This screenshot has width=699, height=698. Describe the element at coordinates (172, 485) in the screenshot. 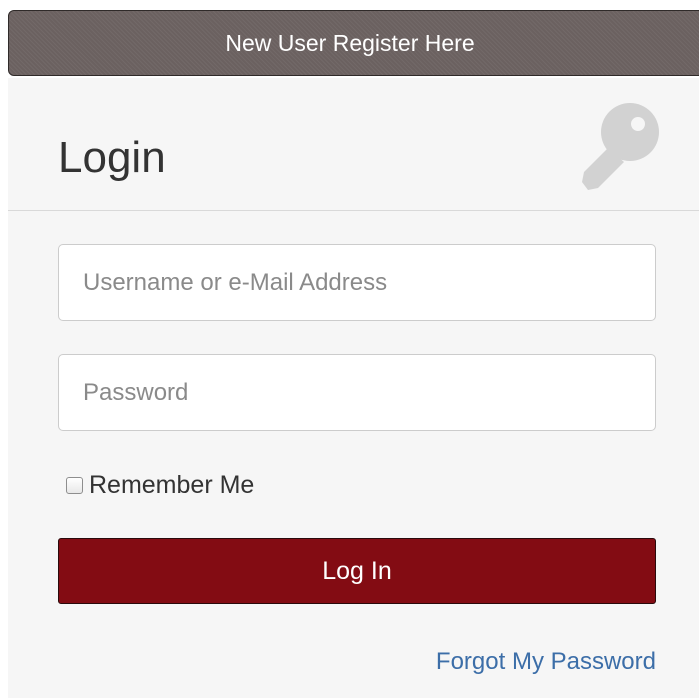

I see `remember-me-label: Remember Me` at that location.